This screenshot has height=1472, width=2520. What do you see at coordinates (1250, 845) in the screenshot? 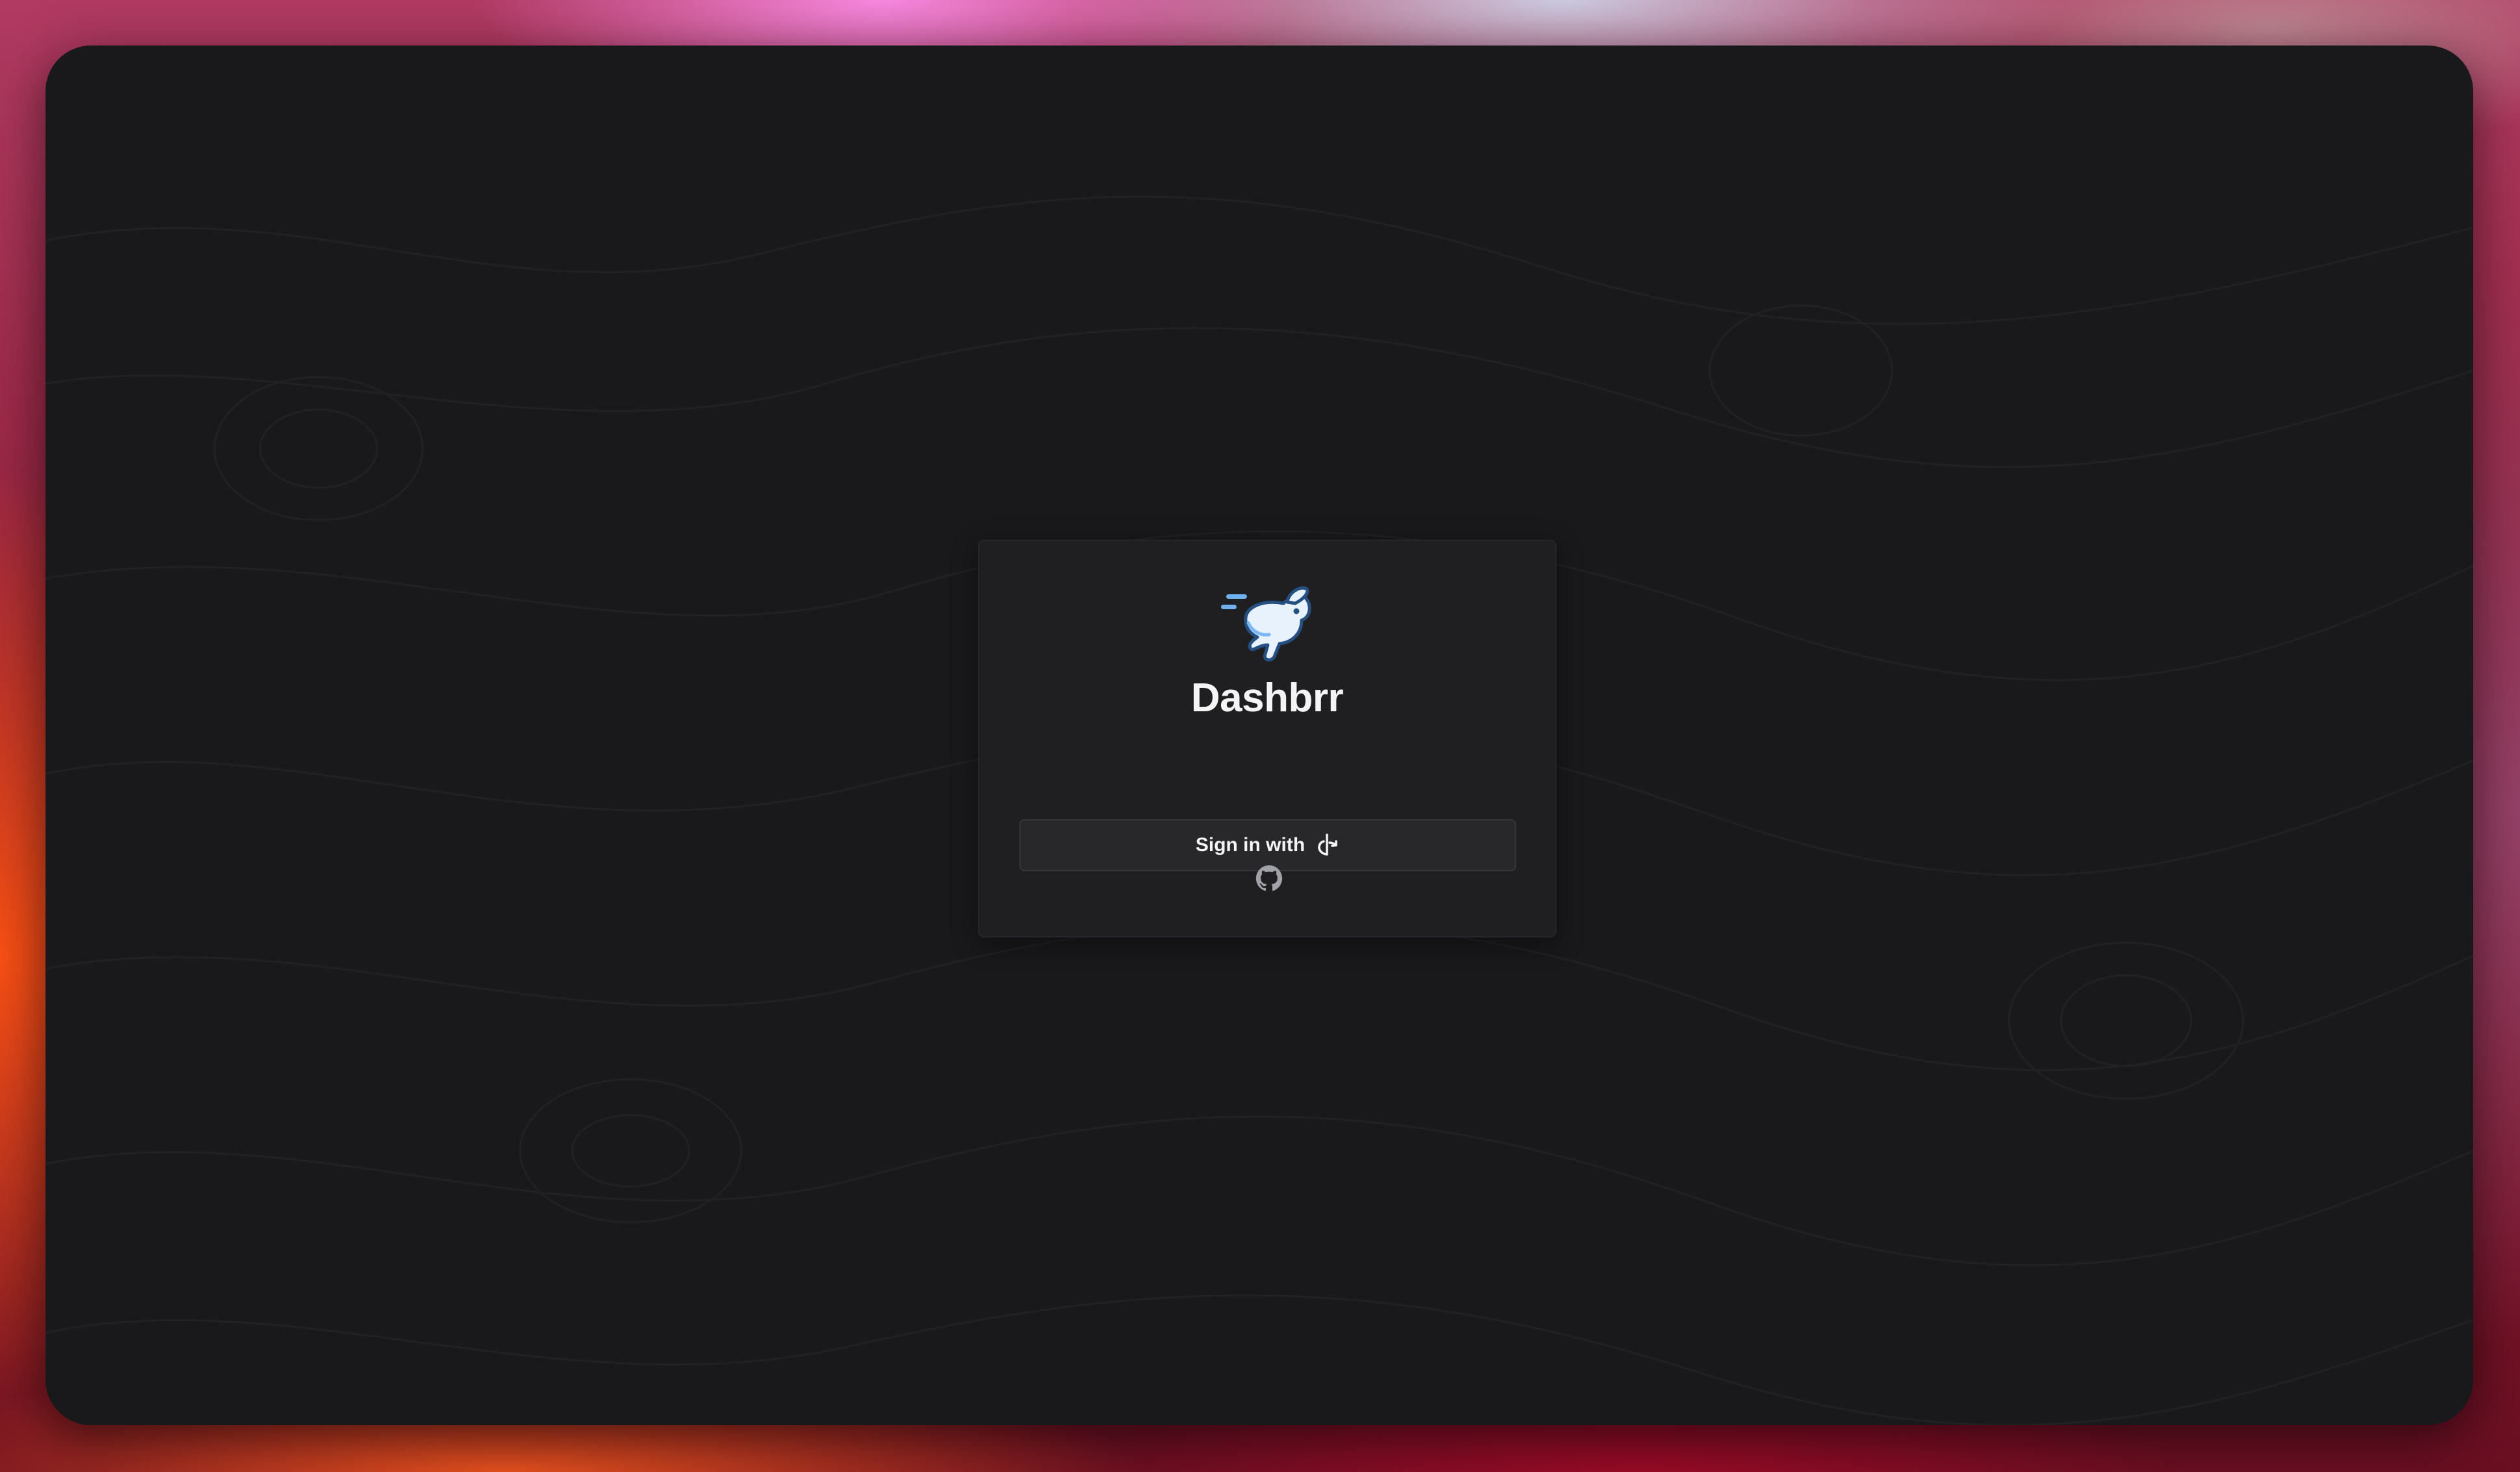
I see `sign-in-label: Sign in with` at bounding box center [1250, 845].